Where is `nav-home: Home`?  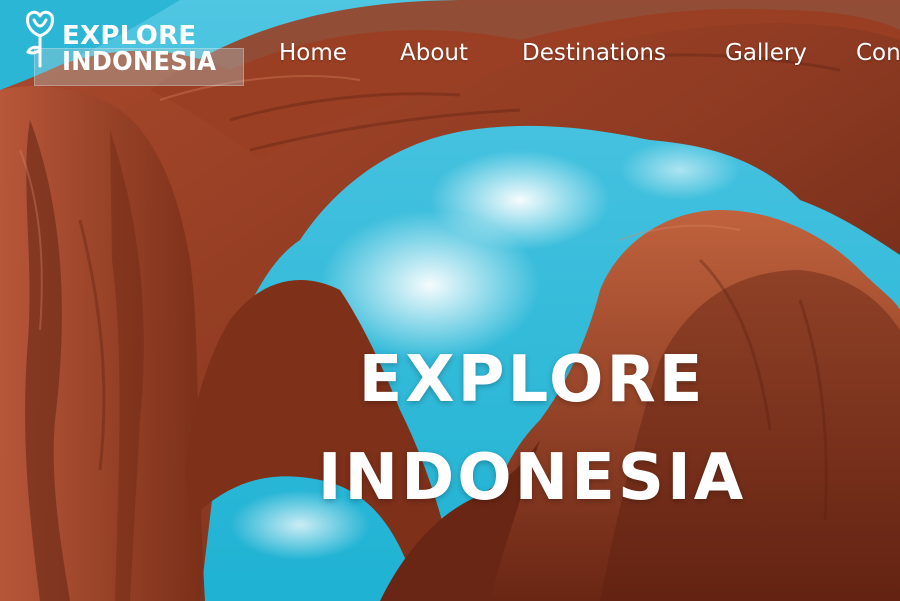
nav-home: Home is located at coordinates (313, 53).